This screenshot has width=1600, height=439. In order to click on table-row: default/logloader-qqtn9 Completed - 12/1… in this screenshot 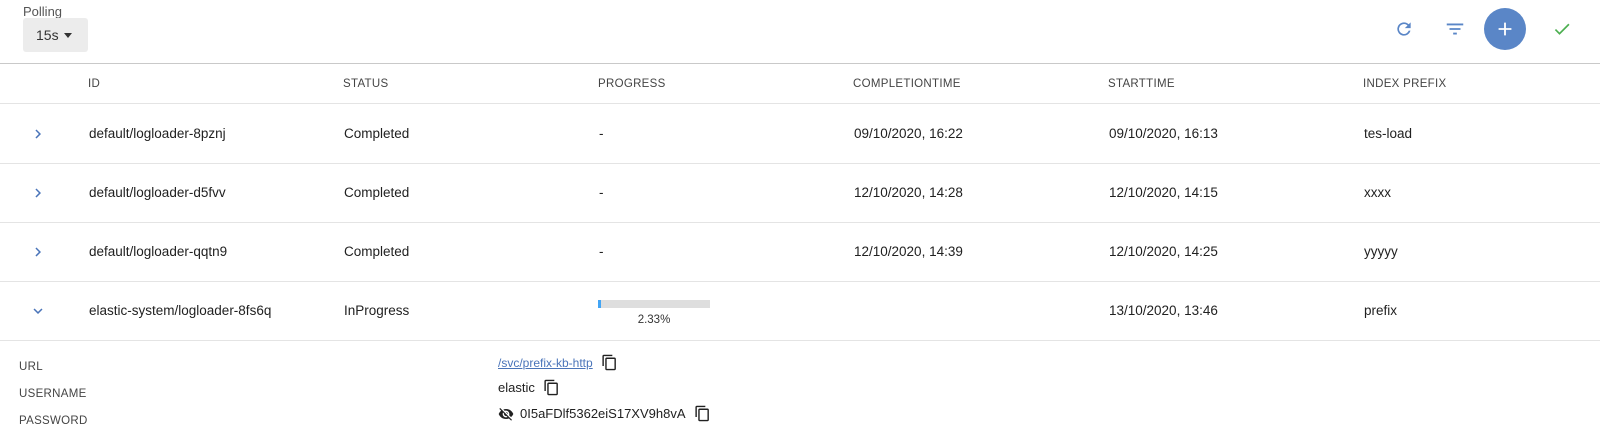, I will do `click(800, 252)`.